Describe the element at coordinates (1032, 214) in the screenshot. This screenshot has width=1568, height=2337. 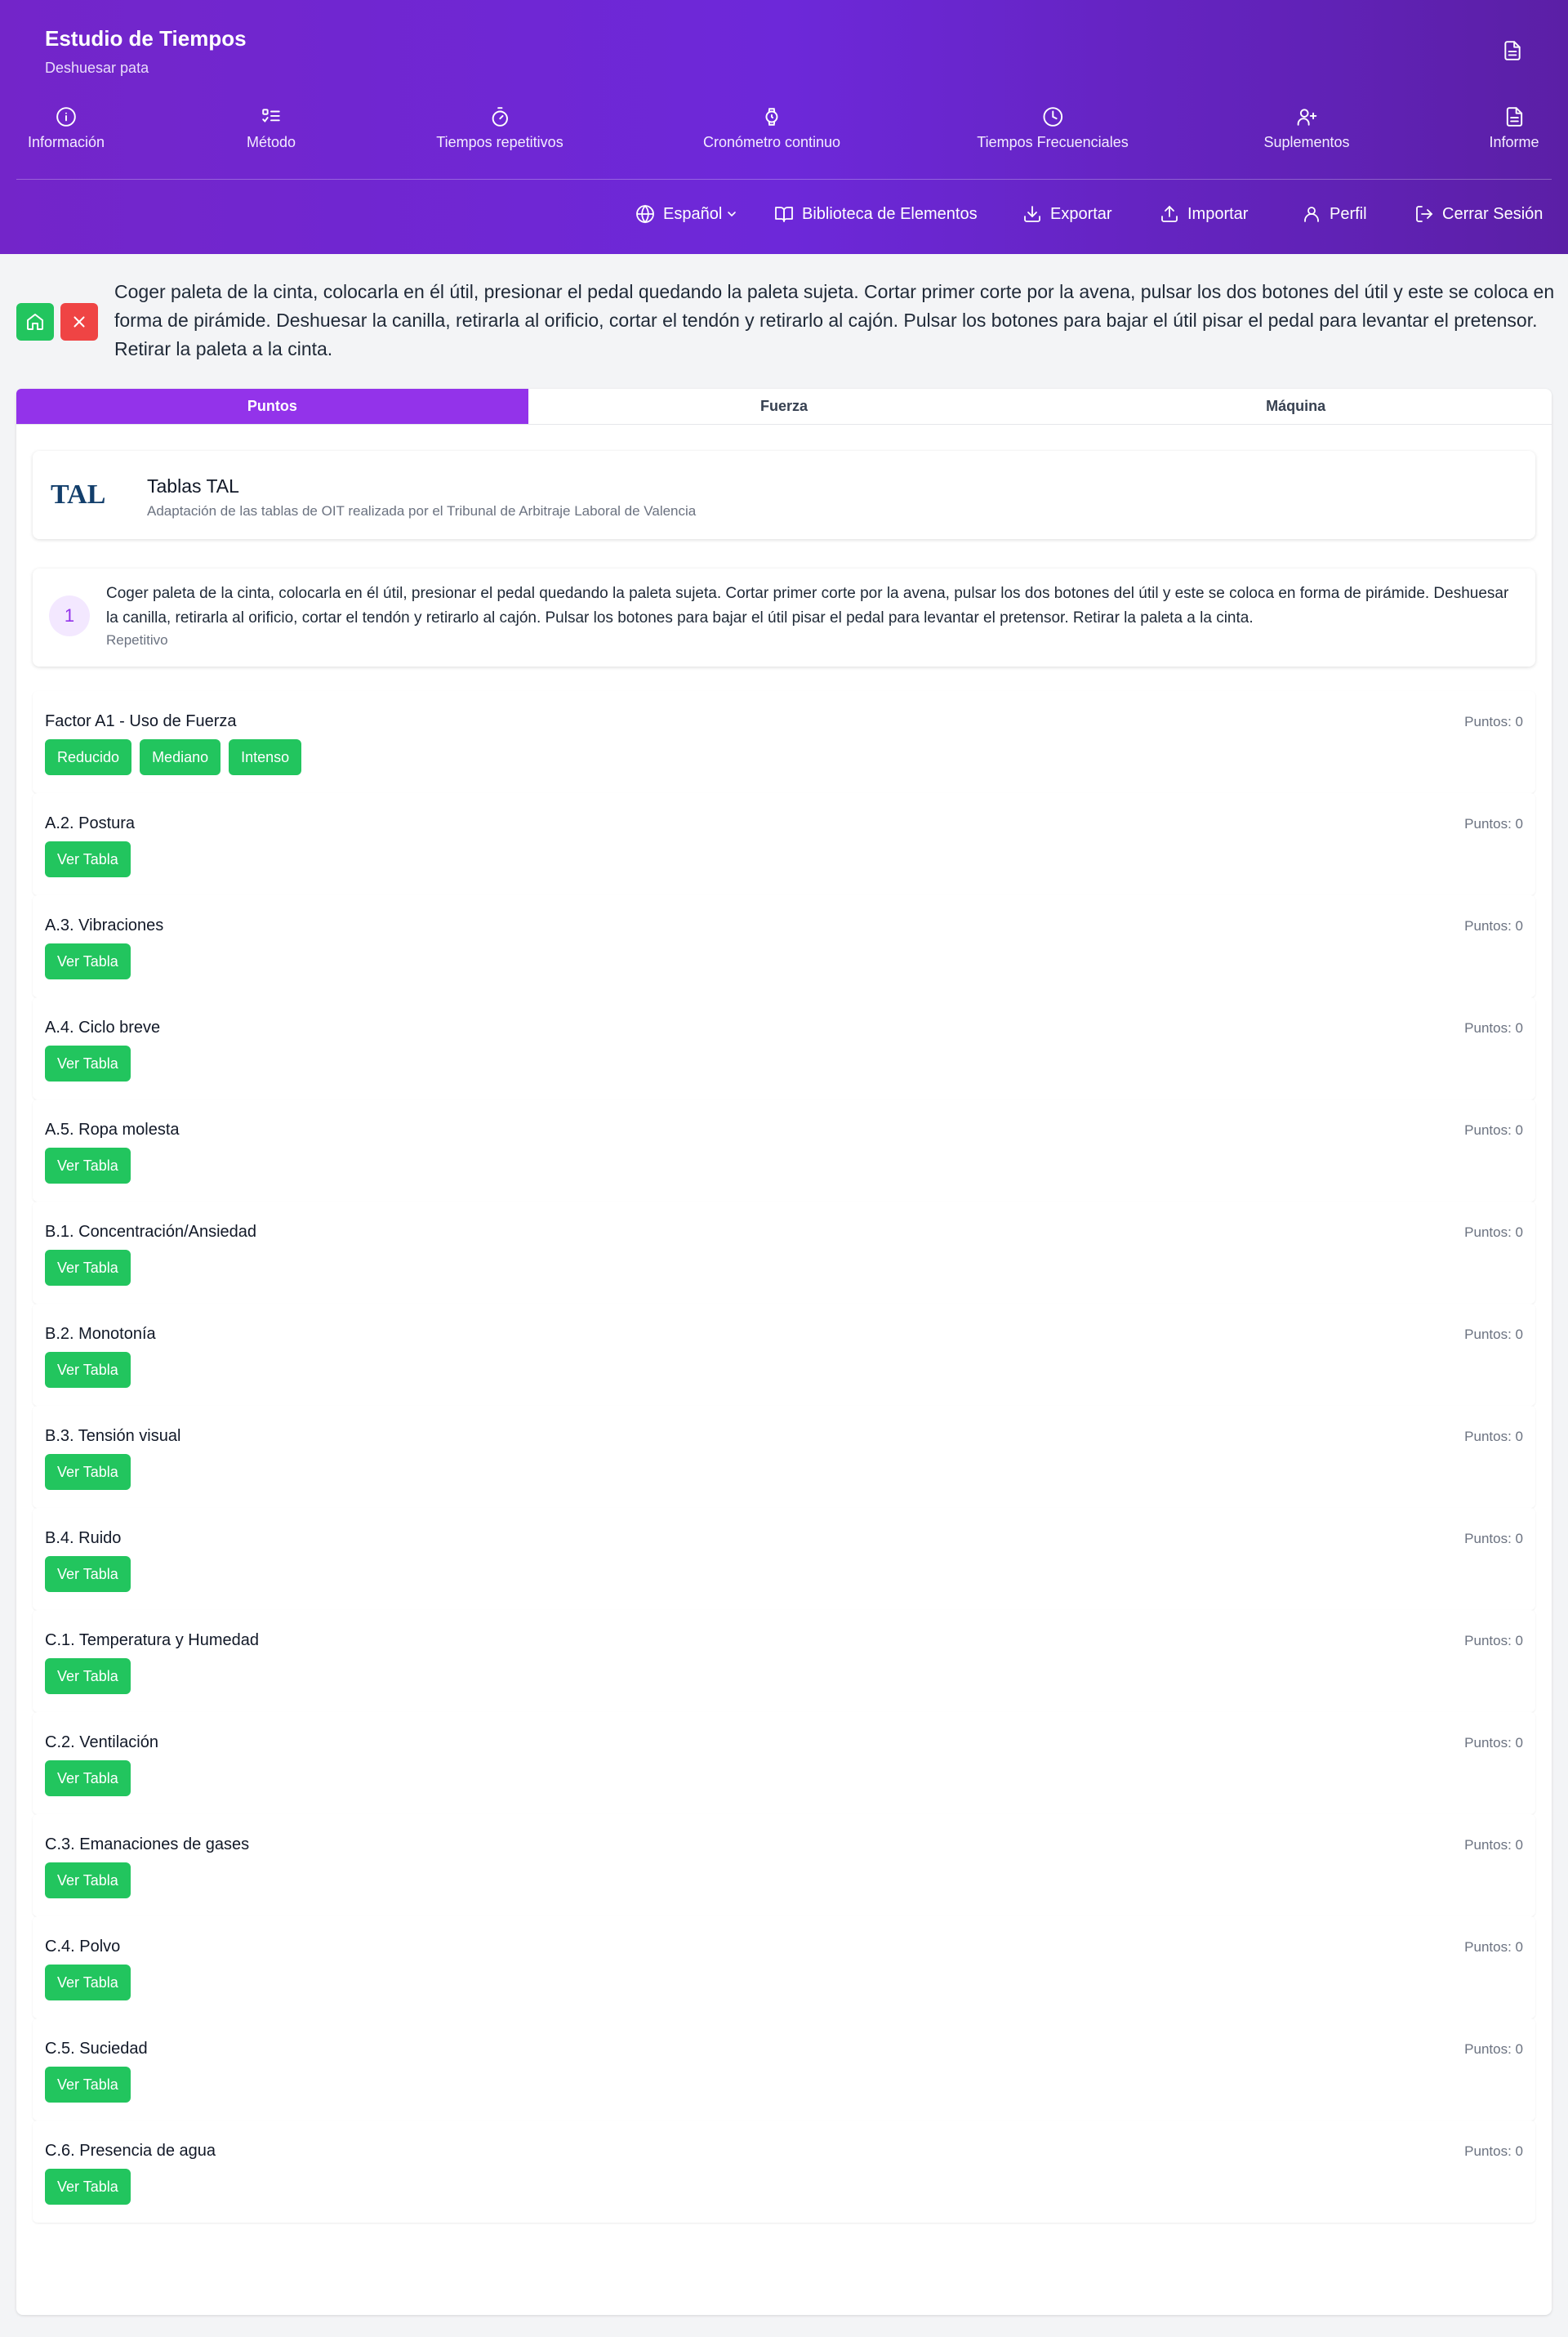
I see `download-icon` at that location.